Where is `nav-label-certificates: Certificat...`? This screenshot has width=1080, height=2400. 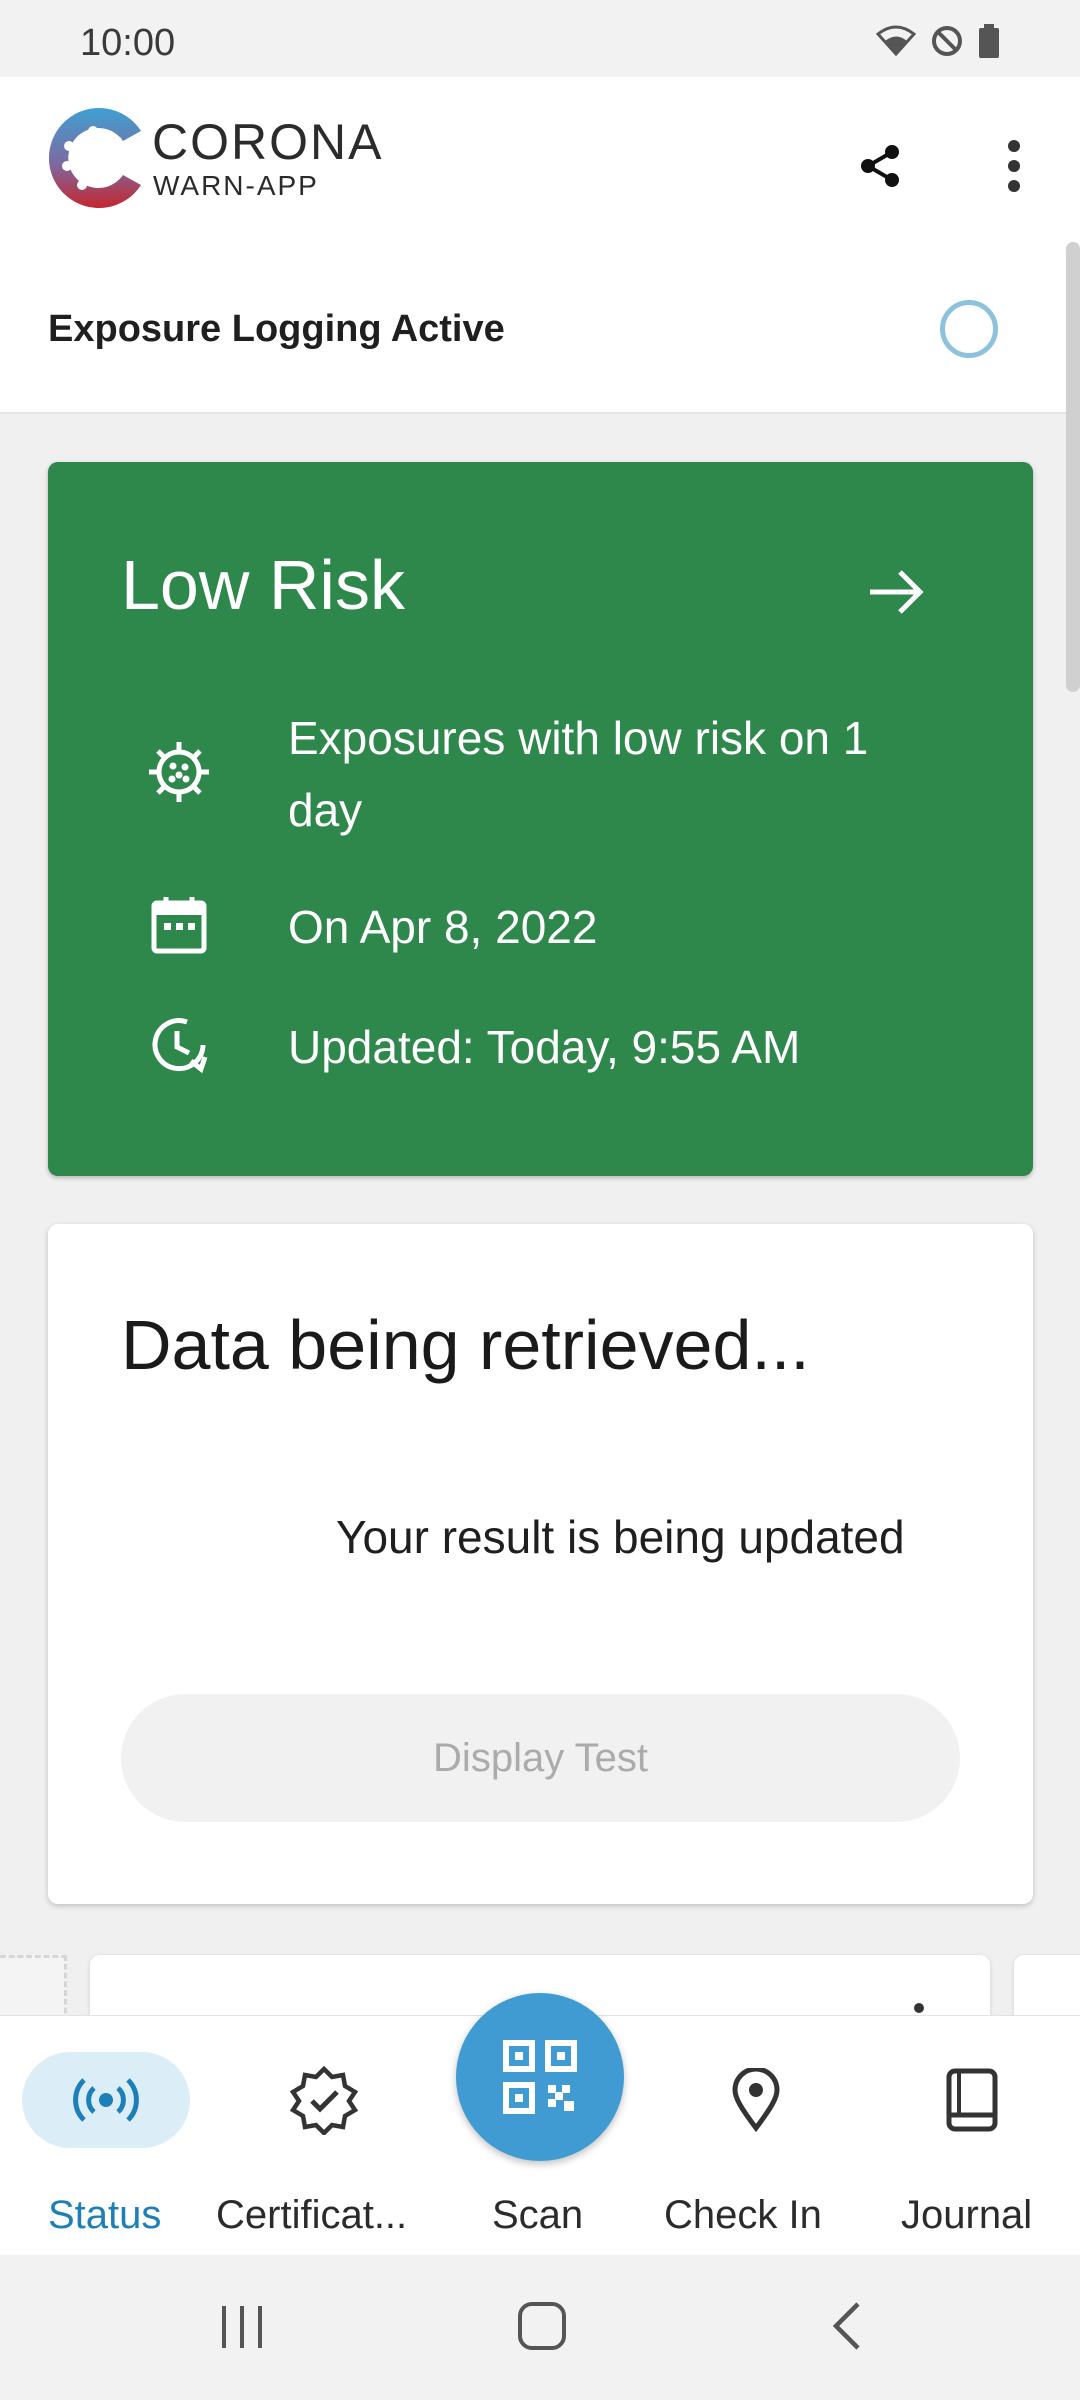
nav-label-certificates: Certificat... is located at coordinates (312, 2215).